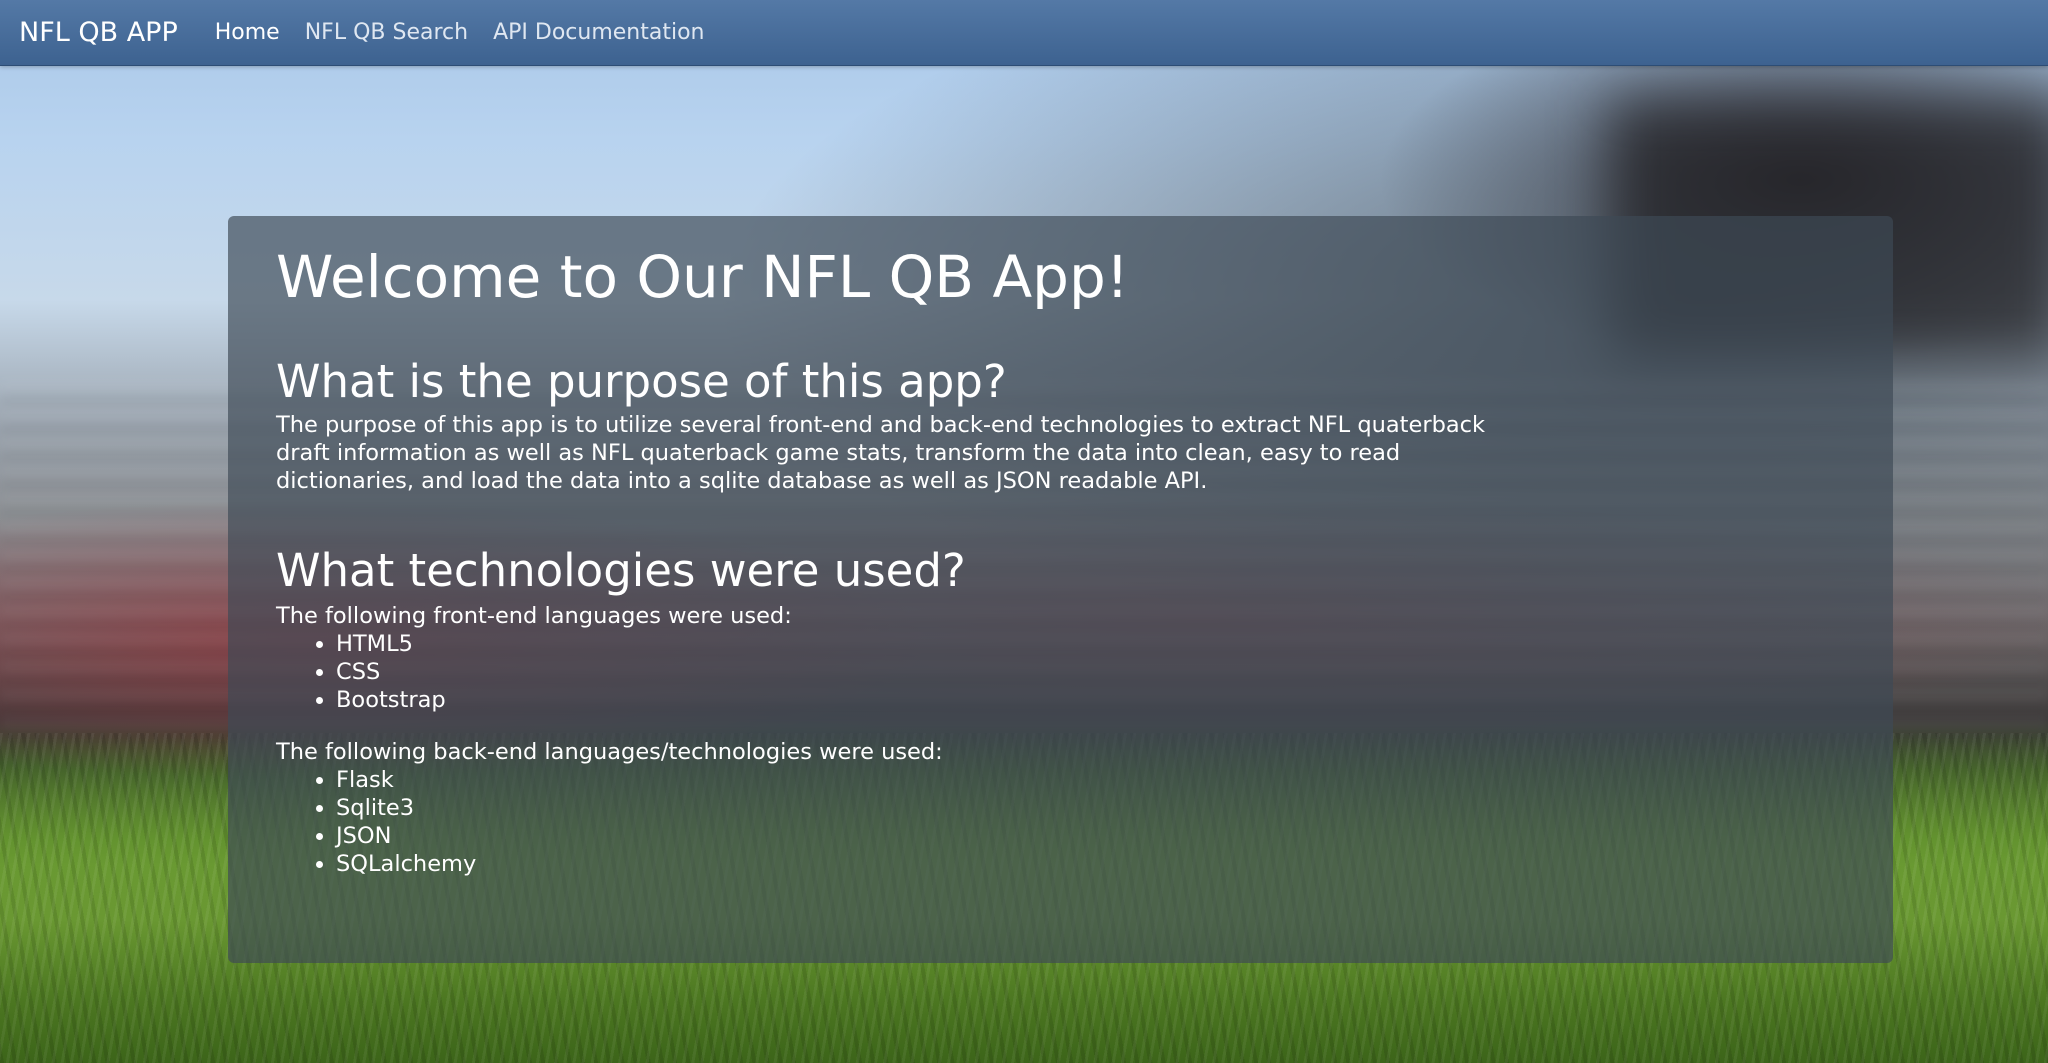 This screenshot has height=1063, width=2048. Describe the element at coordinates (1090, 672) in the screenshot. I see `list-item: CSS` at that location.